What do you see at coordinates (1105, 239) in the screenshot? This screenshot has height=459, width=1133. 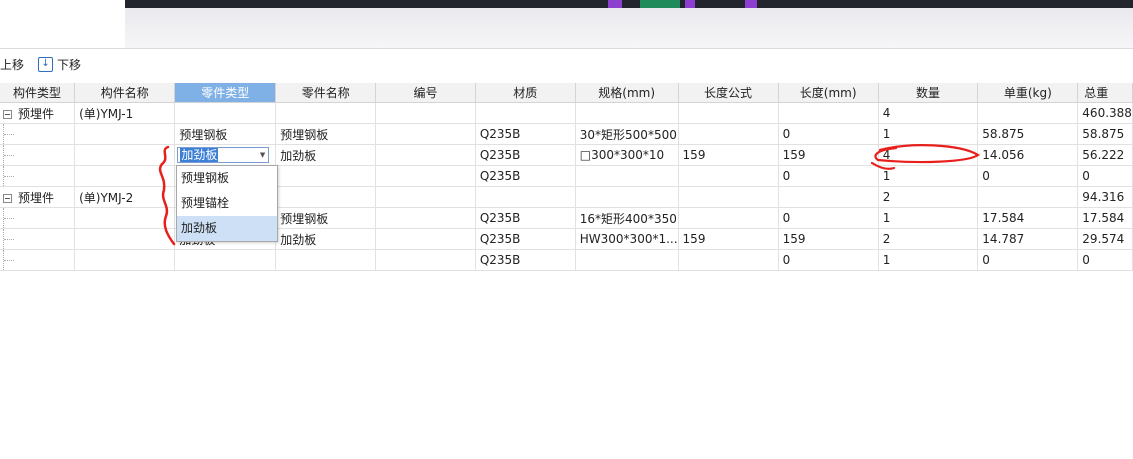 I see `table-cell: 29.574` at bounding box center [1105, 239].